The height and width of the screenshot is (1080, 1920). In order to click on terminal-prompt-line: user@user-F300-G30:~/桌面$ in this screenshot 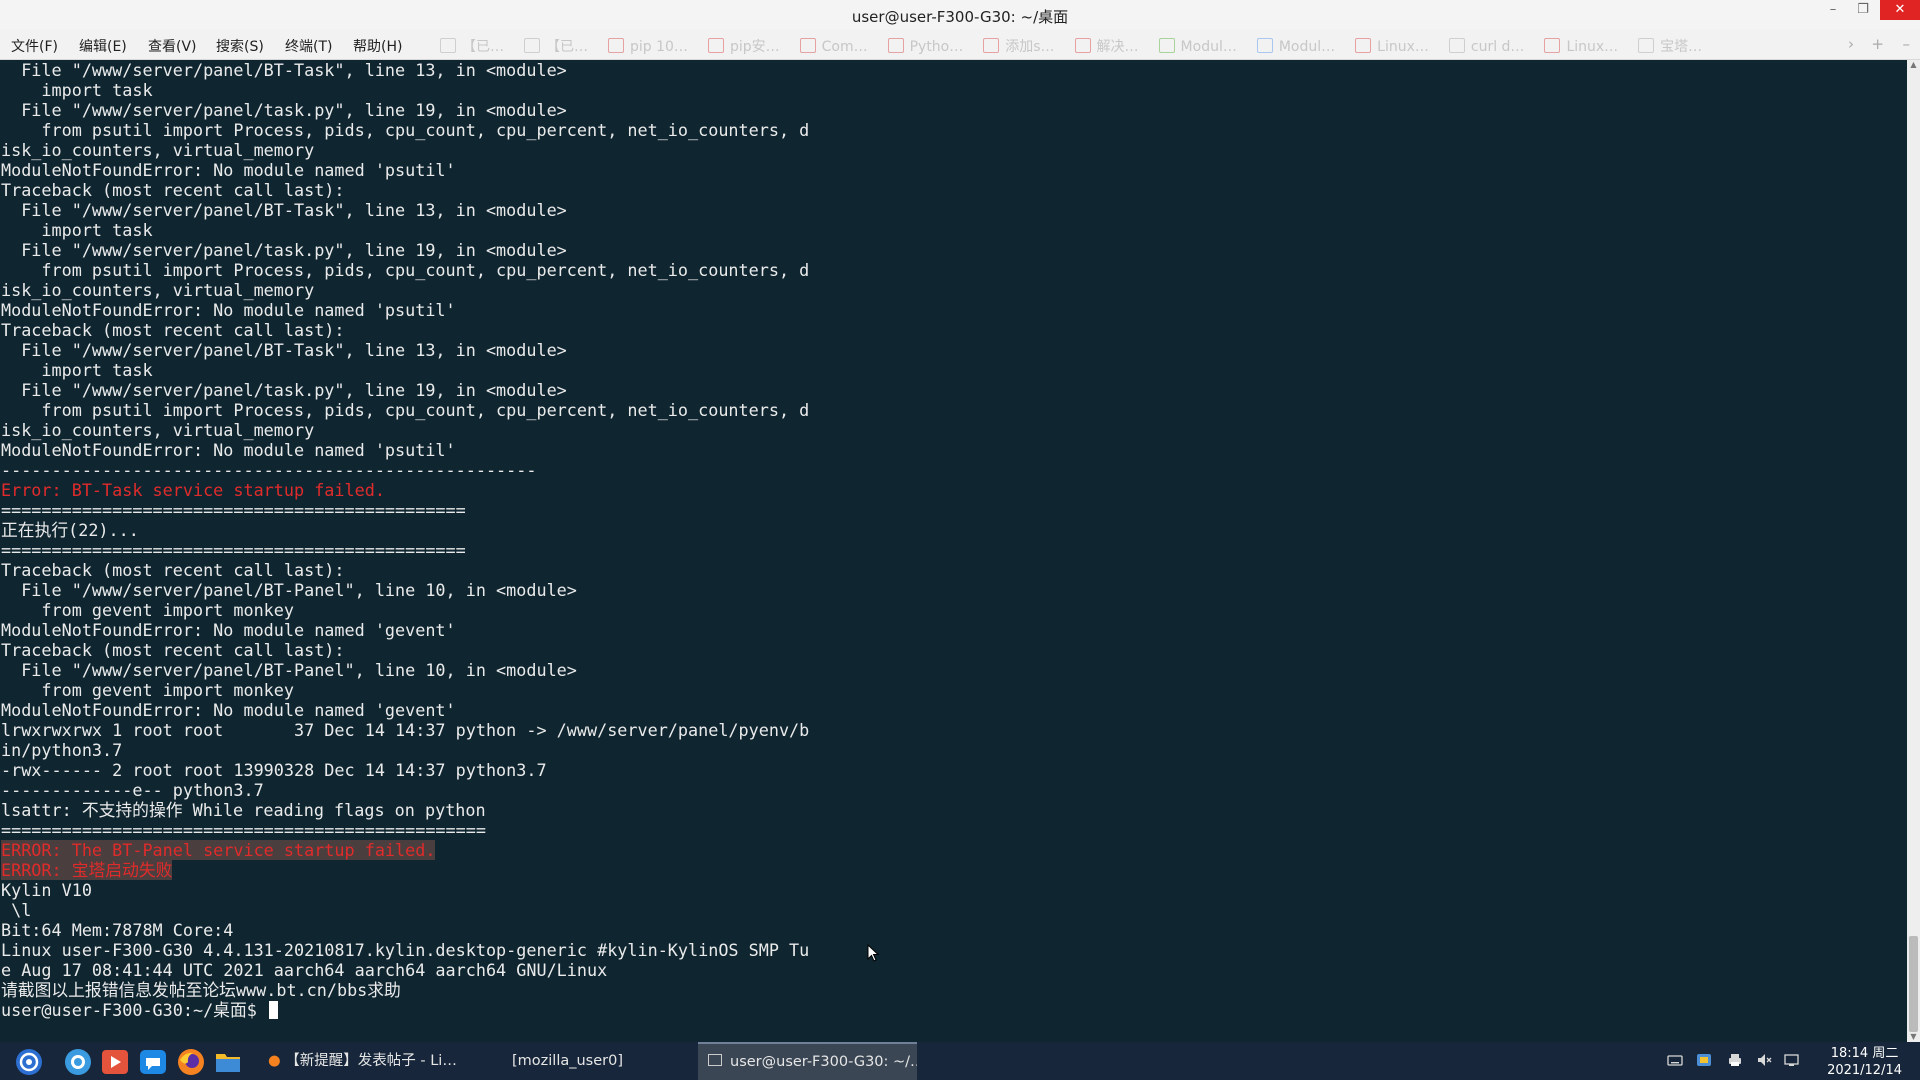, I will do `click(405, 1010)`.